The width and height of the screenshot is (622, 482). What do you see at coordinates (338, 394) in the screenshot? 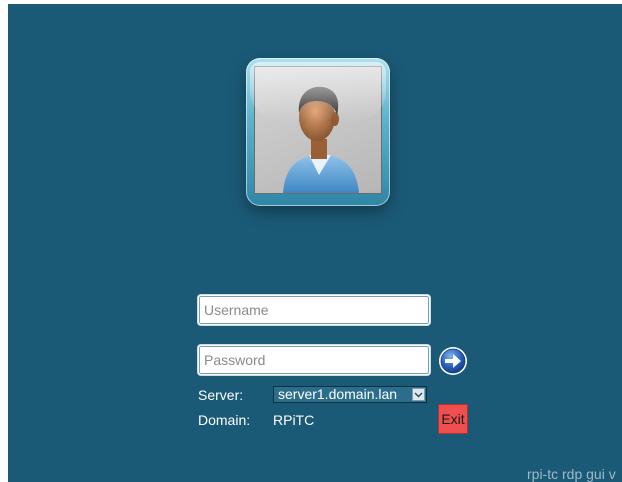
I see `server-selected-value: server1.domain.lan` at bounding box center [338, 394].